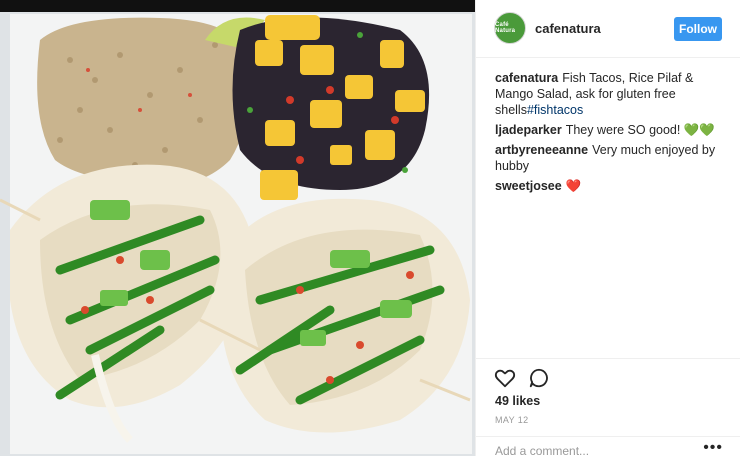 This screenshot has width=740, height=458. I want to click on comment-item: ljadeparker They were SO good! 💚💚, so click(611, 130).